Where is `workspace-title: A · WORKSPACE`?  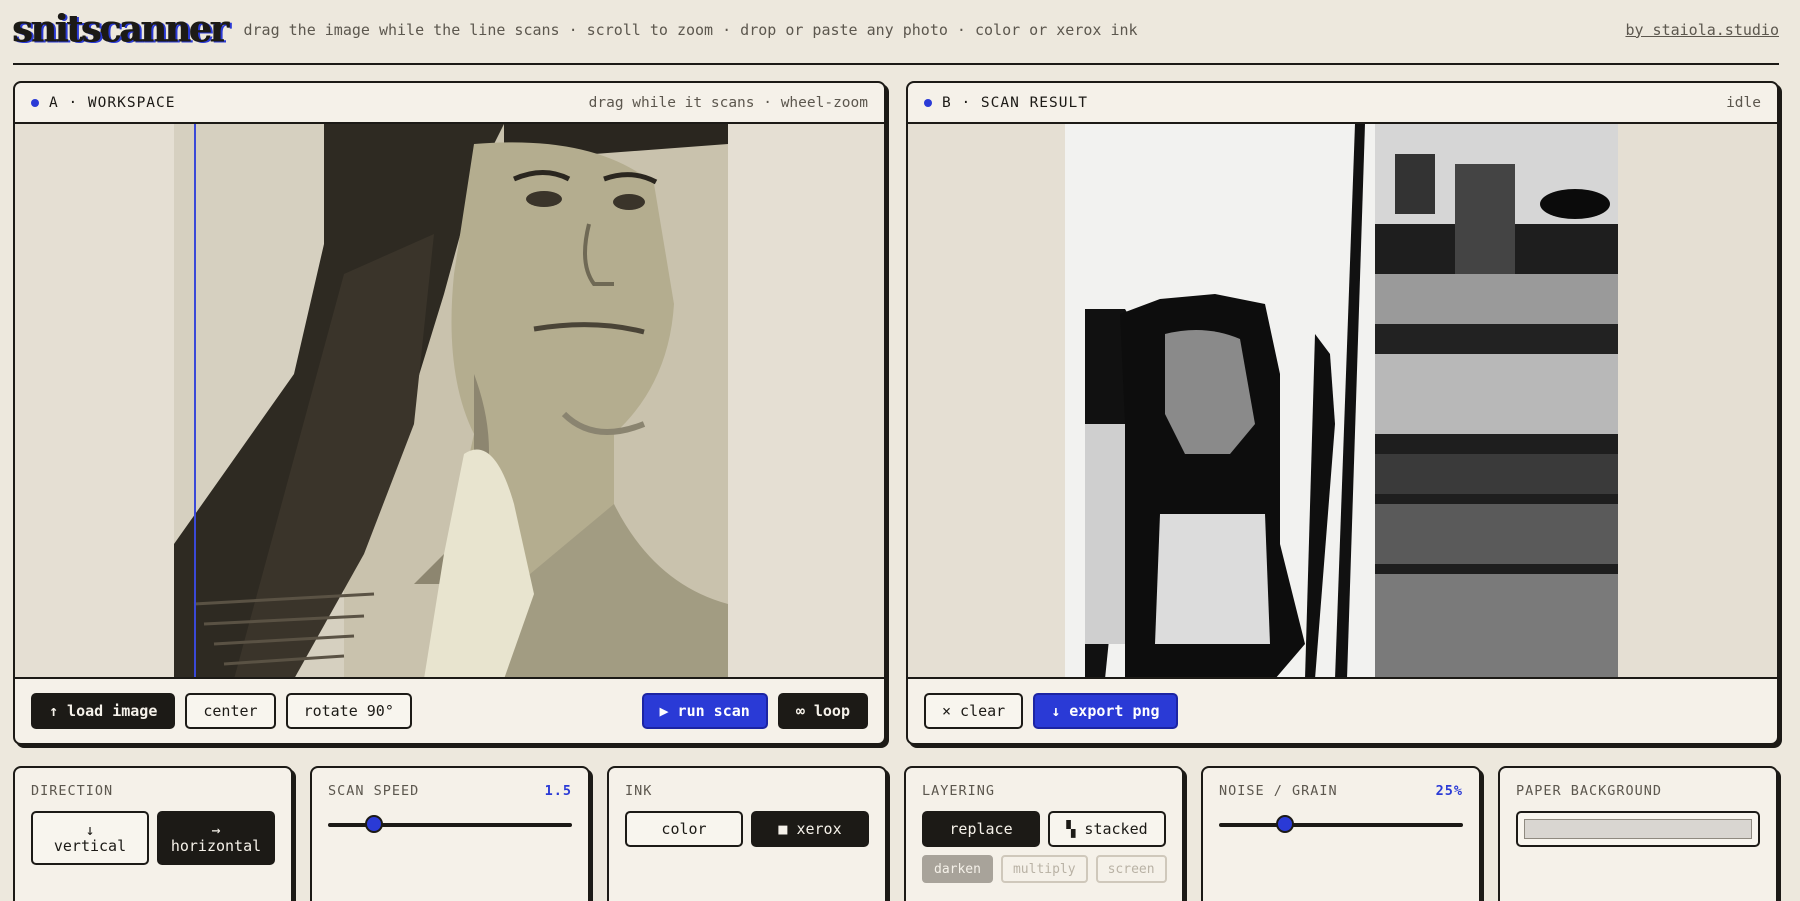 workspace-title: A · WORKSPACE is located at coordinates (112, 102).